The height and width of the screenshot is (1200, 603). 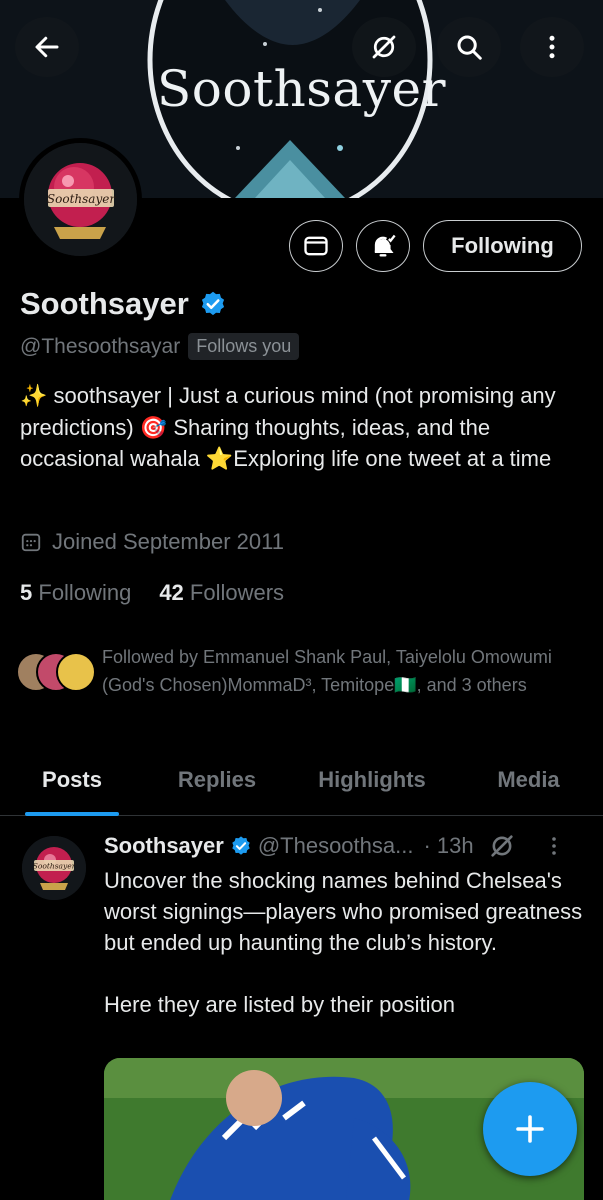 I want to click on tab-replies: Replies, so click(x=217, y=780).